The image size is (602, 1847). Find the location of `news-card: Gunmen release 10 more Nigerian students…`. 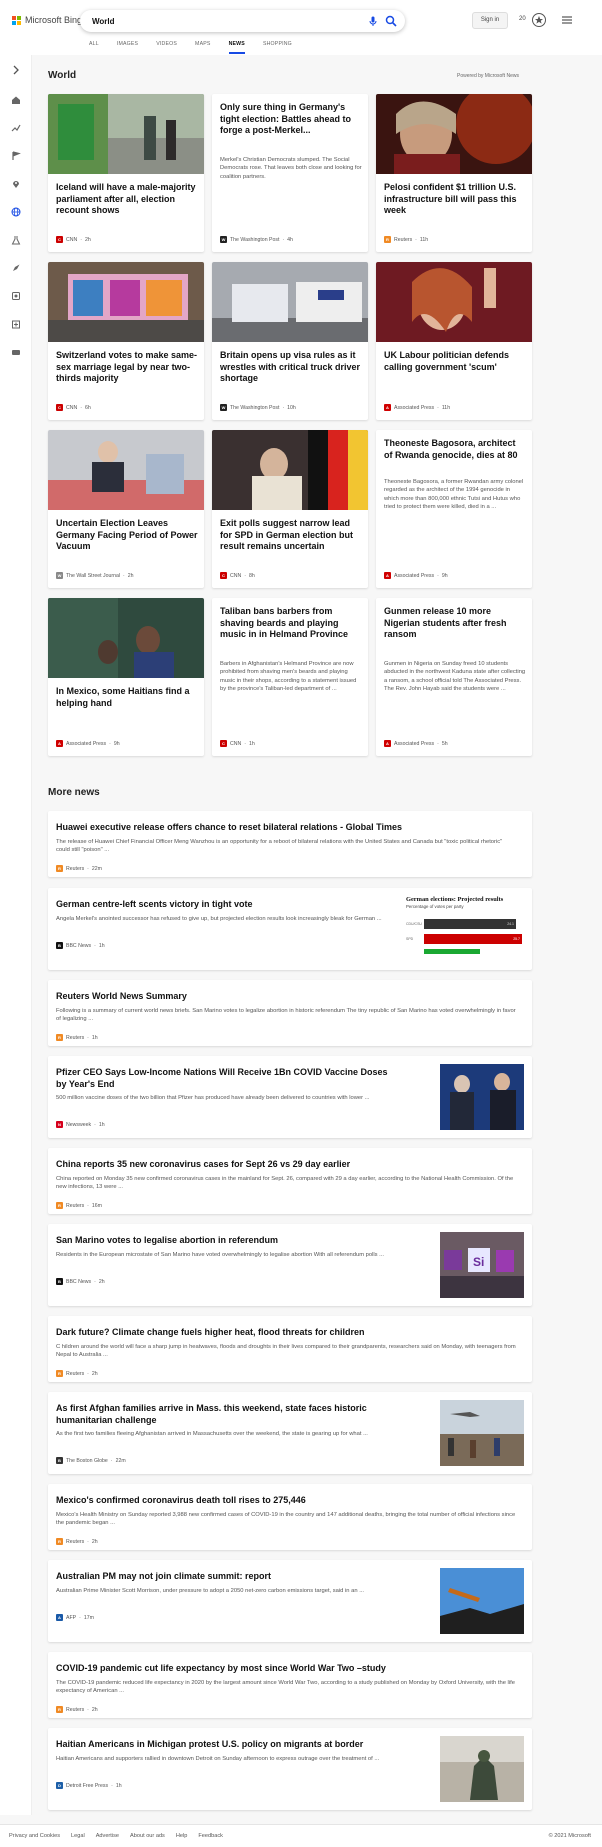

news-card: Gunmen release 10 more Nigerian students… is located at coordinates (454, 677).